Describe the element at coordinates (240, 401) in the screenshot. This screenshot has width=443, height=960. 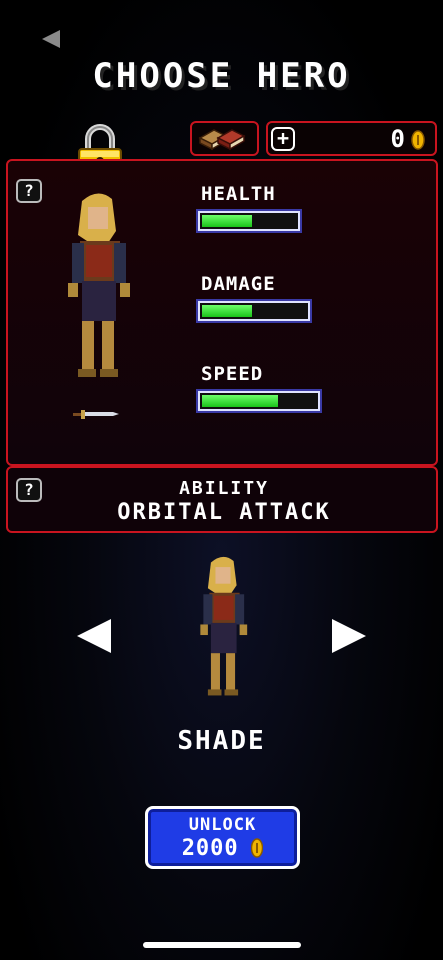
I see `speed-bar-fill` at that location.